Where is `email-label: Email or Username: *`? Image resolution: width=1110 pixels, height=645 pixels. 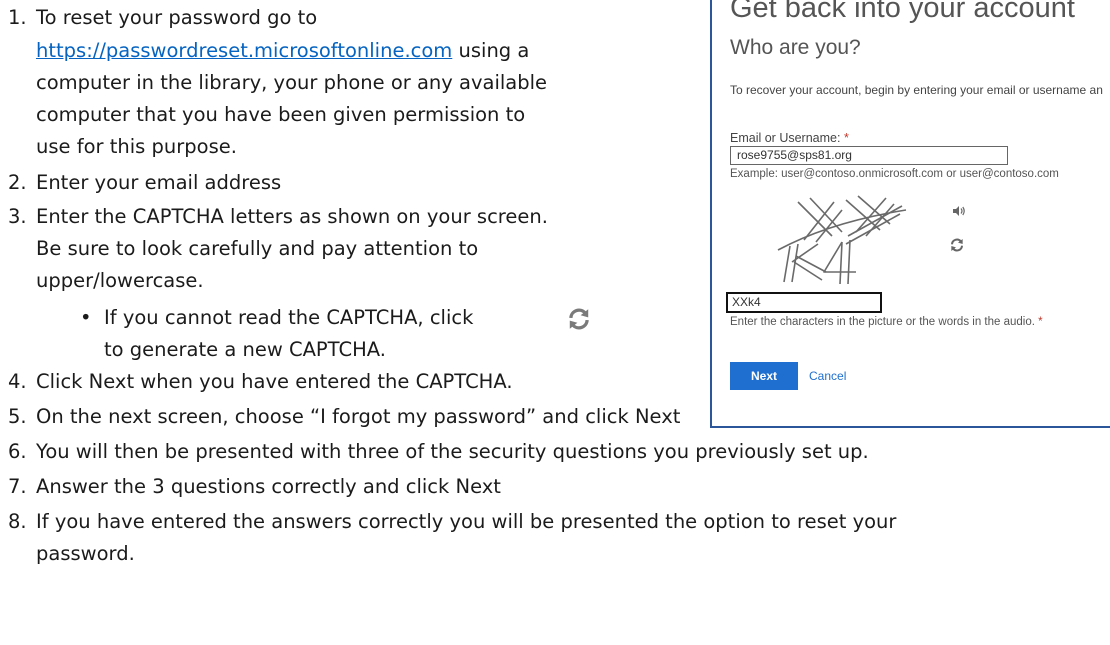 email-label: Email or Username: * is located at coordinates (789, 138).